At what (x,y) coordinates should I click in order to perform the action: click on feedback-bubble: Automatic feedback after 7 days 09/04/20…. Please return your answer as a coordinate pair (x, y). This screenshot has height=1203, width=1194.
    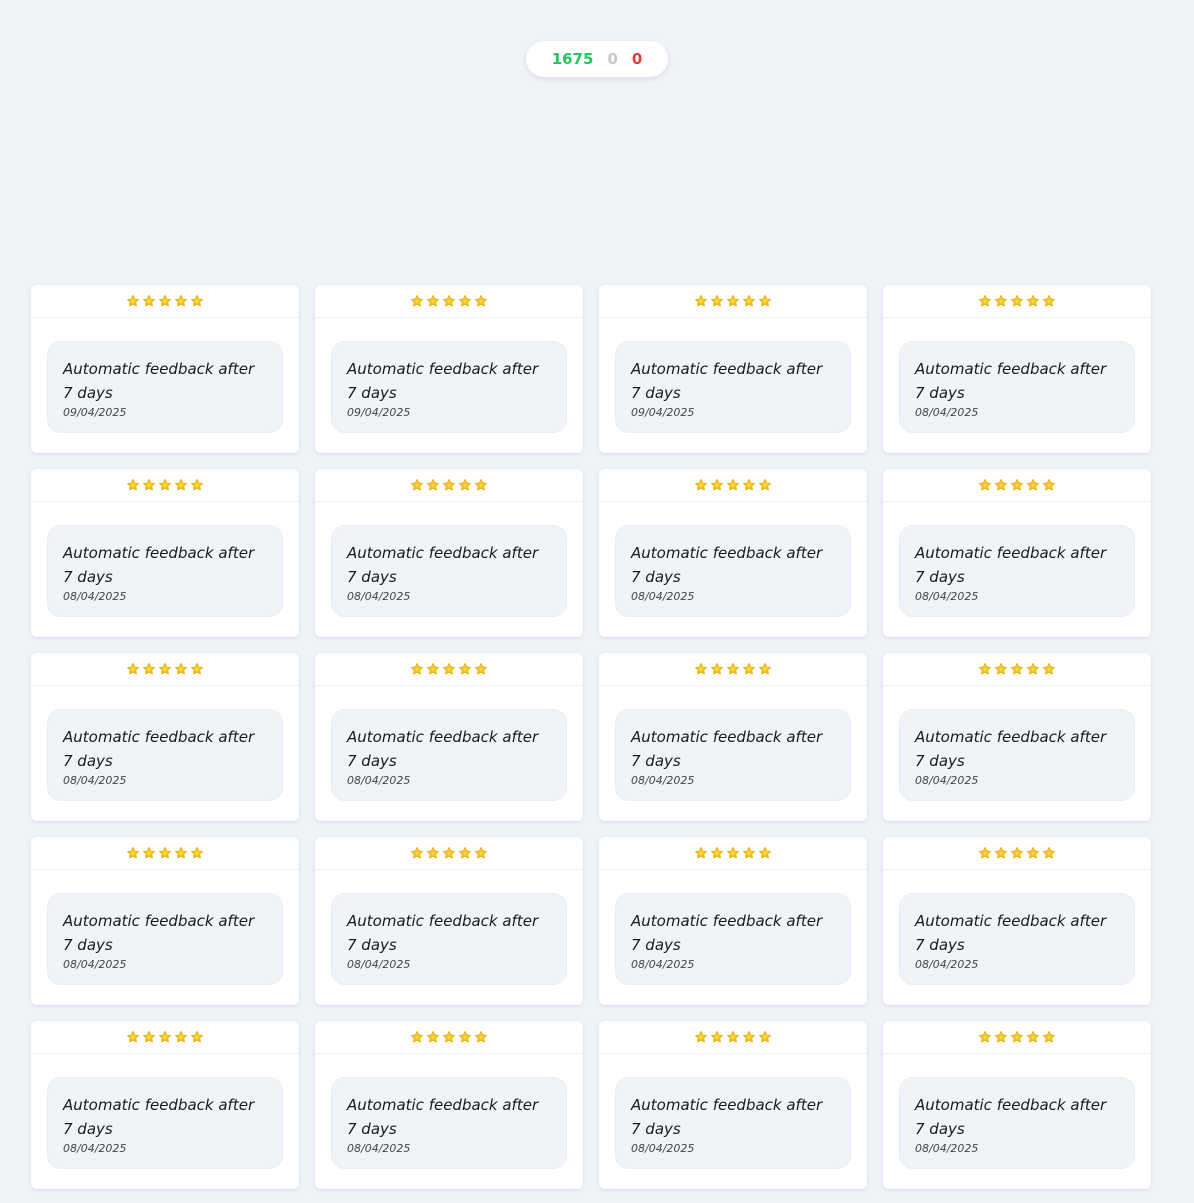
    Looking at the image, I should click on (165, 387).